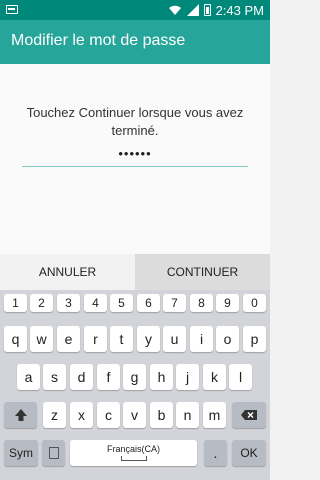 The image size is (320, 480). I want to click on battery-icon, so click(207, 10).